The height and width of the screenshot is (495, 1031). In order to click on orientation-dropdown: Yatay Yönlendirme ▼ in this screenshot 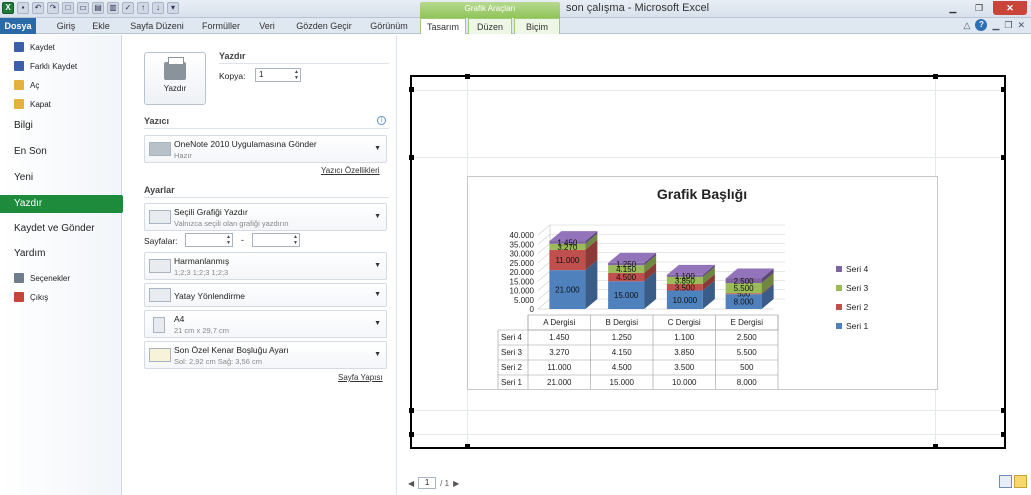, I will do `click(265, 295)`.